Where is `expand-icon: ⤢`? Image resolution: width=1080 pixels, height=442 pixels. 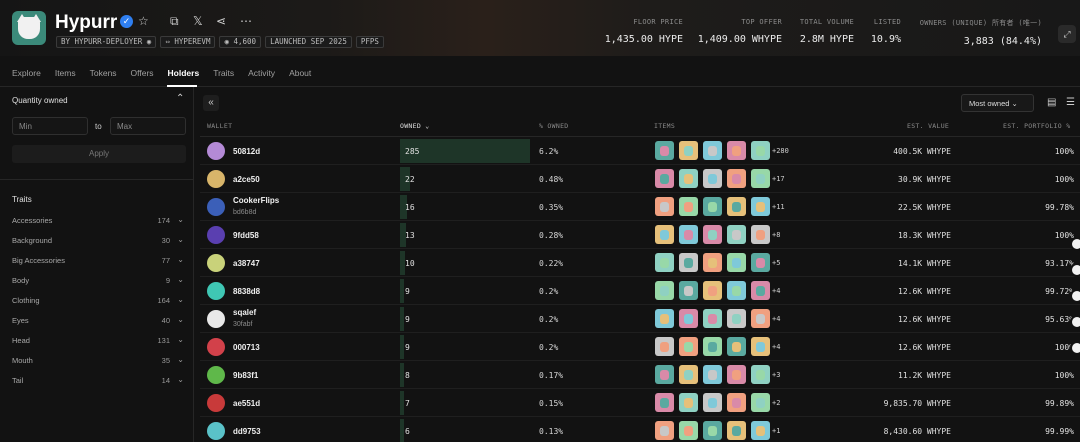 expand-icon: ⤢ is located at coordinates (1067, 34).